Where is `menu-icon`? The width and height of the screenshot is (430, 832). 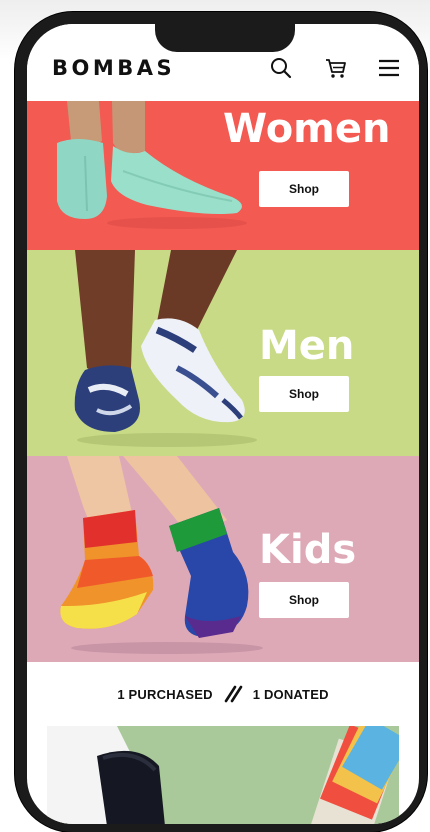
menu-icon is located at coordinates (389, 68).